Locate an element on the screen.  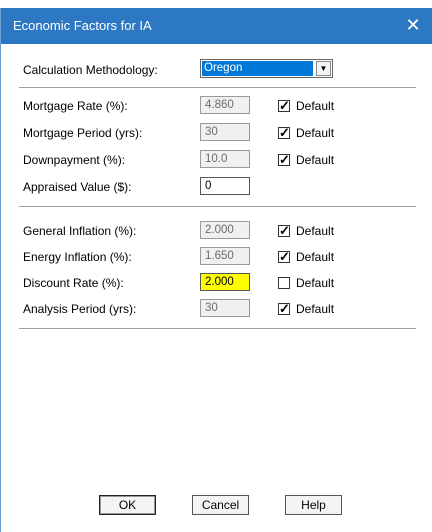
cancel-button: Cancel is located at coordinates (220, 505).